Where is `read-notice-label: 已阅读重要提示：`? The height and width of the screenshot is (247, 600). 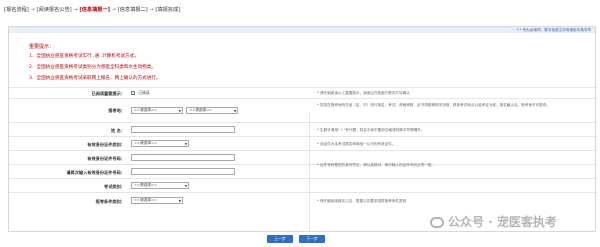
read-notice-label: 已阅读重要提示： is located at coordinates (108, 93).